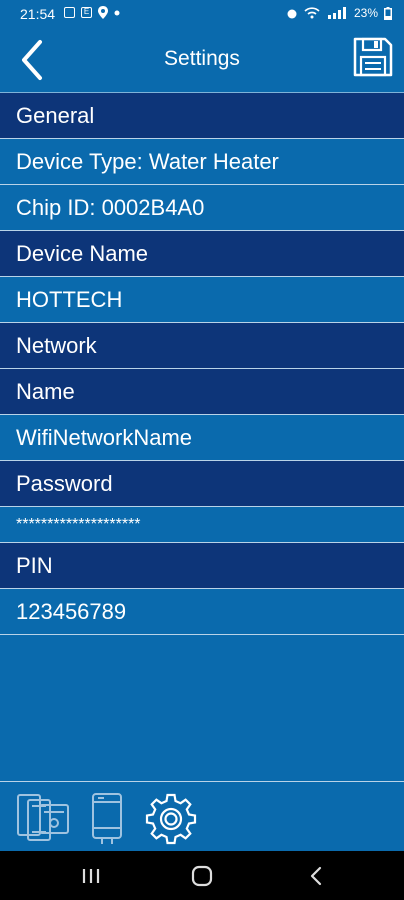  I want to click on system-icons: 23%, so click(339, 13).